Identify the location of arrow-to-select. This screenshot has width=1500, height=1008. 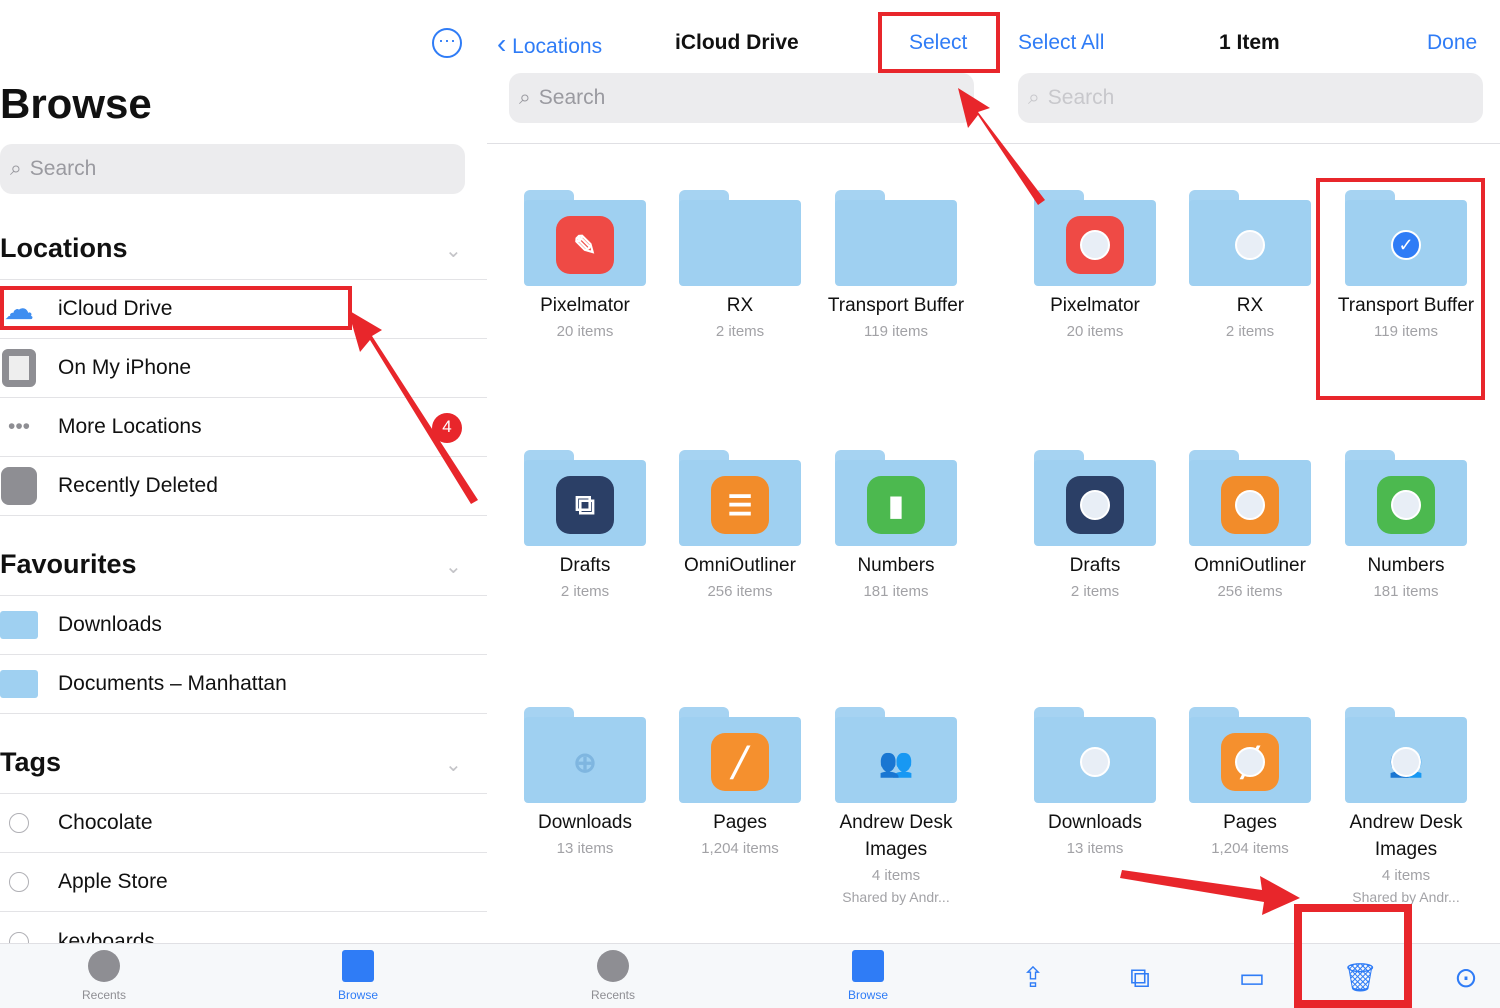
(1001, 146).